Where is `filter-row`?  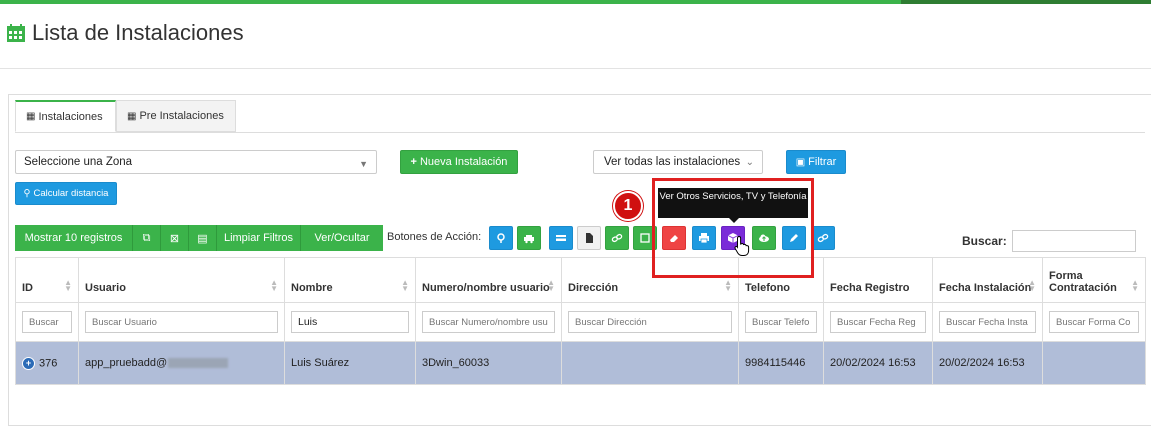
filter-row is located at coordinates (580, 322).